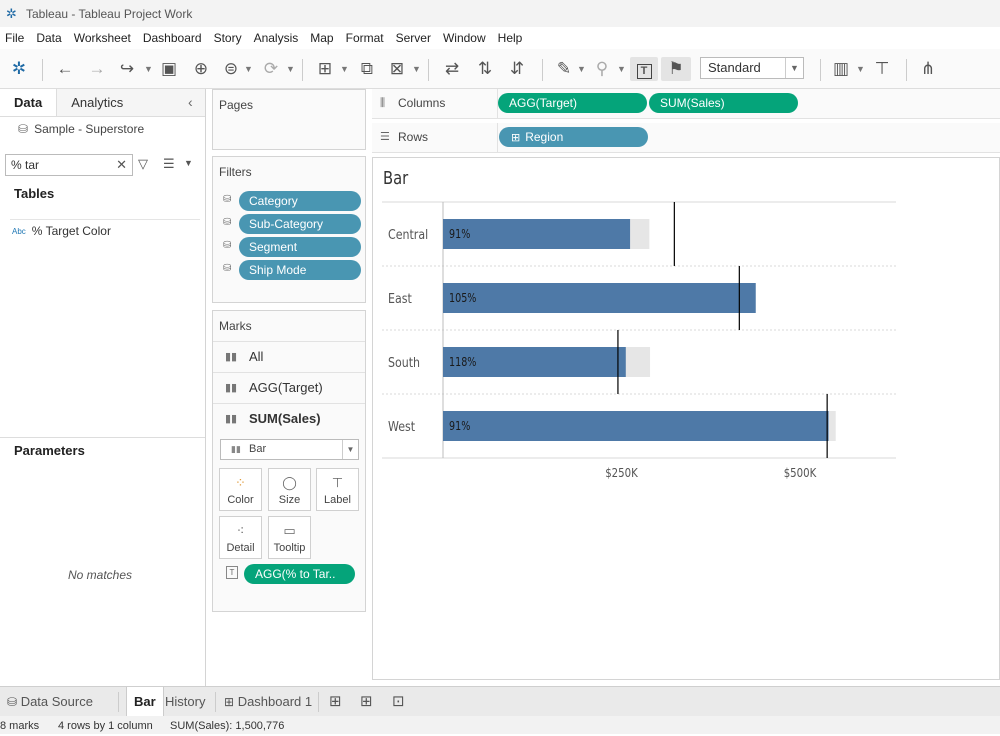 The height and width of the screenshot is (736, 1000). What do you see at coordinates (97, 69) in the screenshot?
I see `redo-icon: →` at bounding box center [97, 69].